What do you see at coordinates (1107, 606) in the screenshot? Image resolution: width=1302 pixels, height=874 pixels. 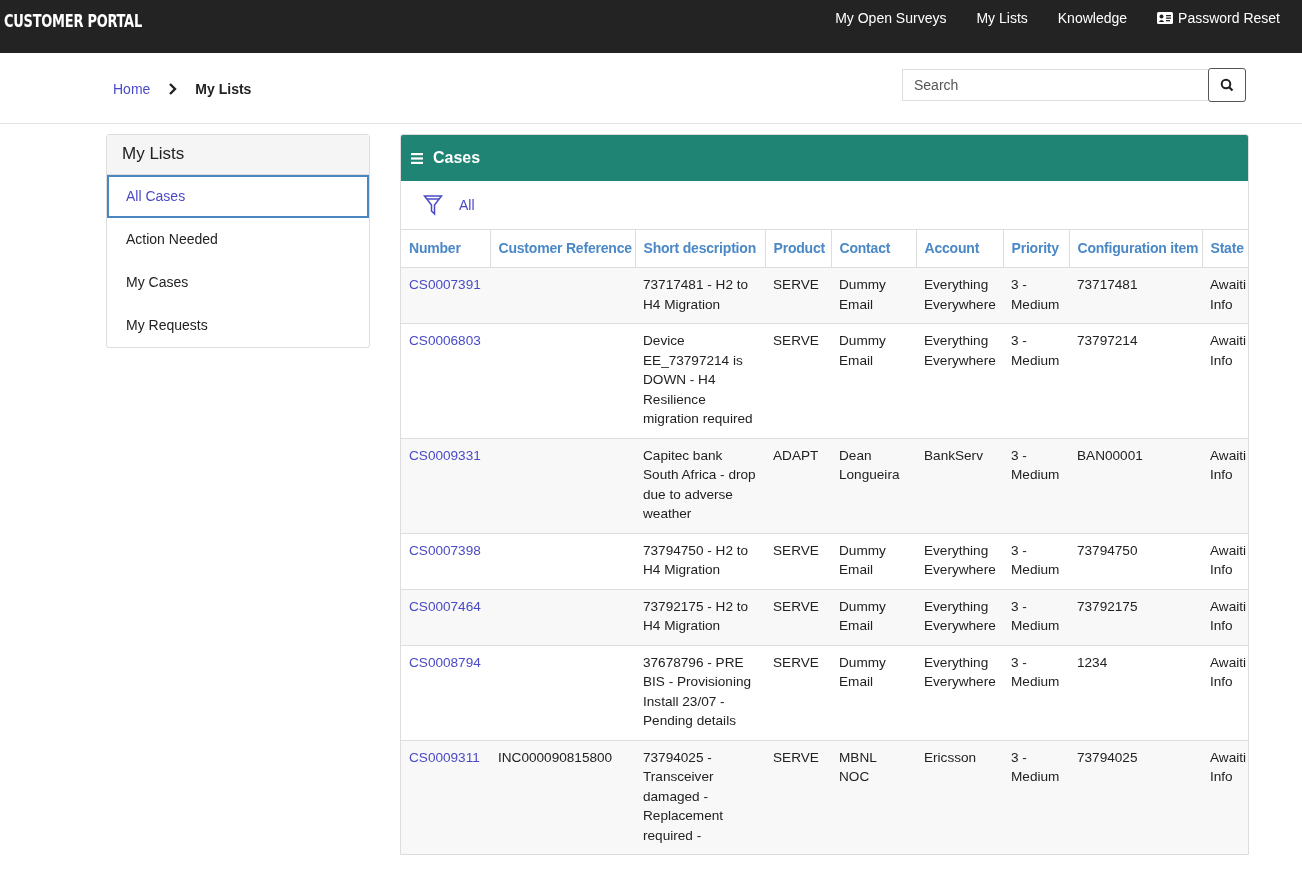 I see `table-cell: 73792175` at bounding box center [1107, 606].